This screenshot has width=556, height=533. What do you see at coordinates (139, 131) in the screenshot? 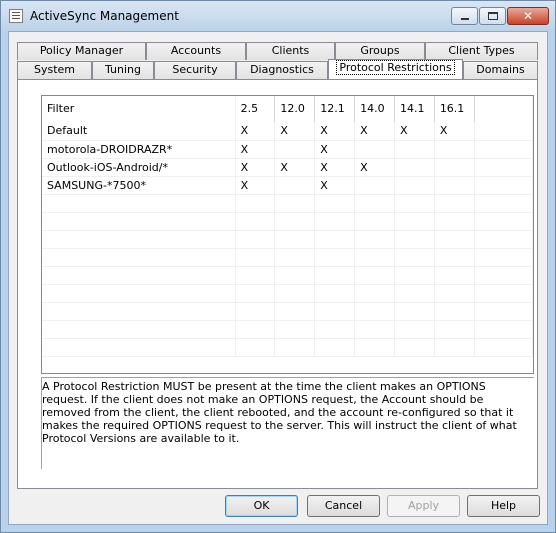
I see `filter-cell: Default` at bounding box center [139, 131].